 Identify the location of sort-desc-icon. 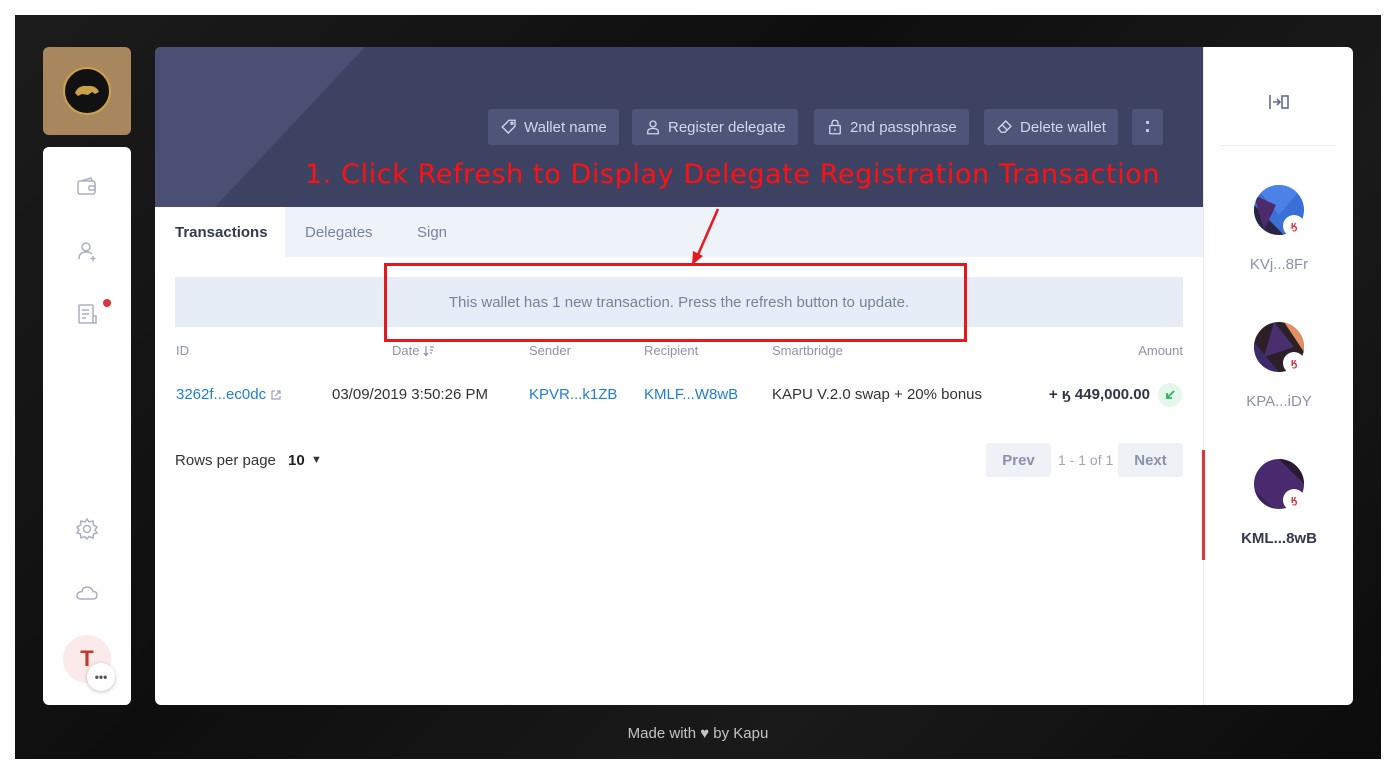
(429, 350).